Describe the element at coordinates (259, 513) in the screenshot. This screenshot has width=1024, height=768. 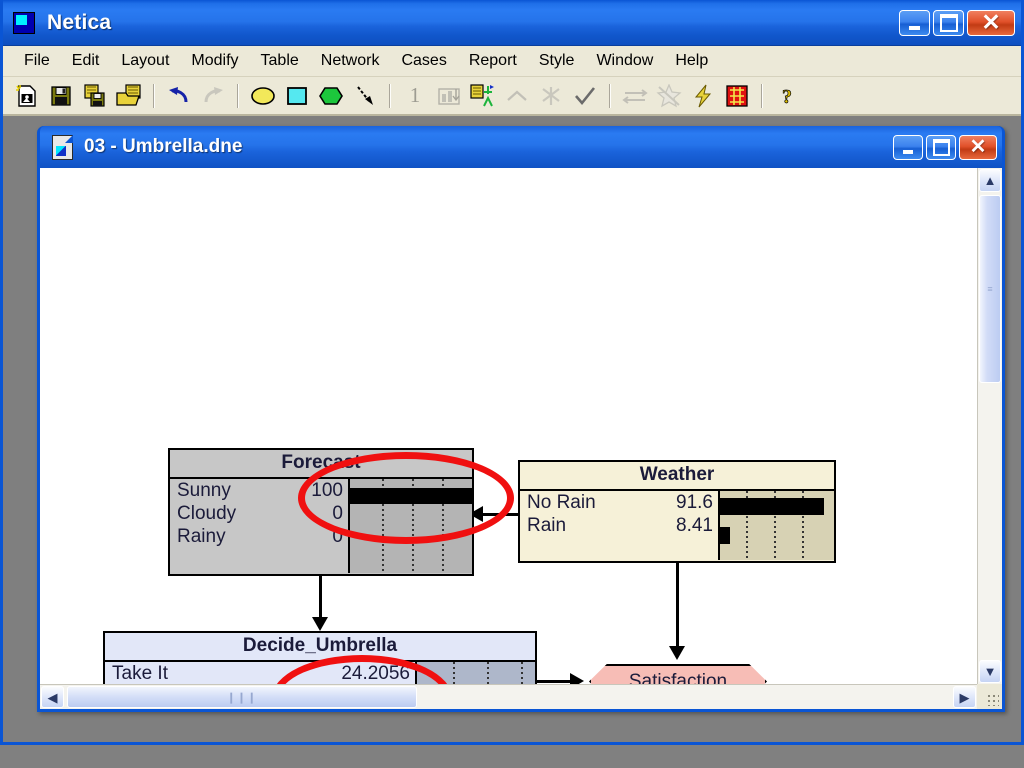
I see `node-forecast-row: Cloudy 0` at that location.